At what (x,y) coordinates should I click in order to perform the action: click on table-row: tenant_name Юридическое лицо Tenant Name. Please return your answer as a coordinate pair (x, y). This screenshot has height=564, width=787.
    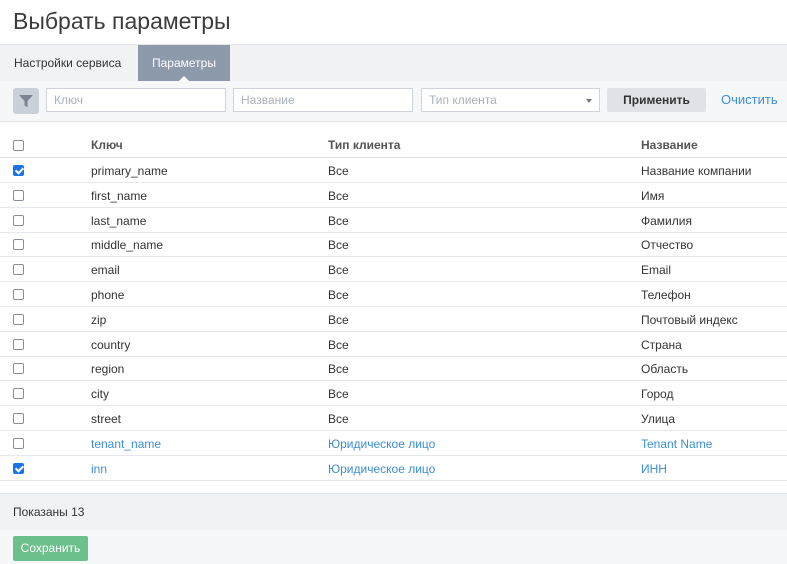
    Looking at the image, I should click on (393, 443).